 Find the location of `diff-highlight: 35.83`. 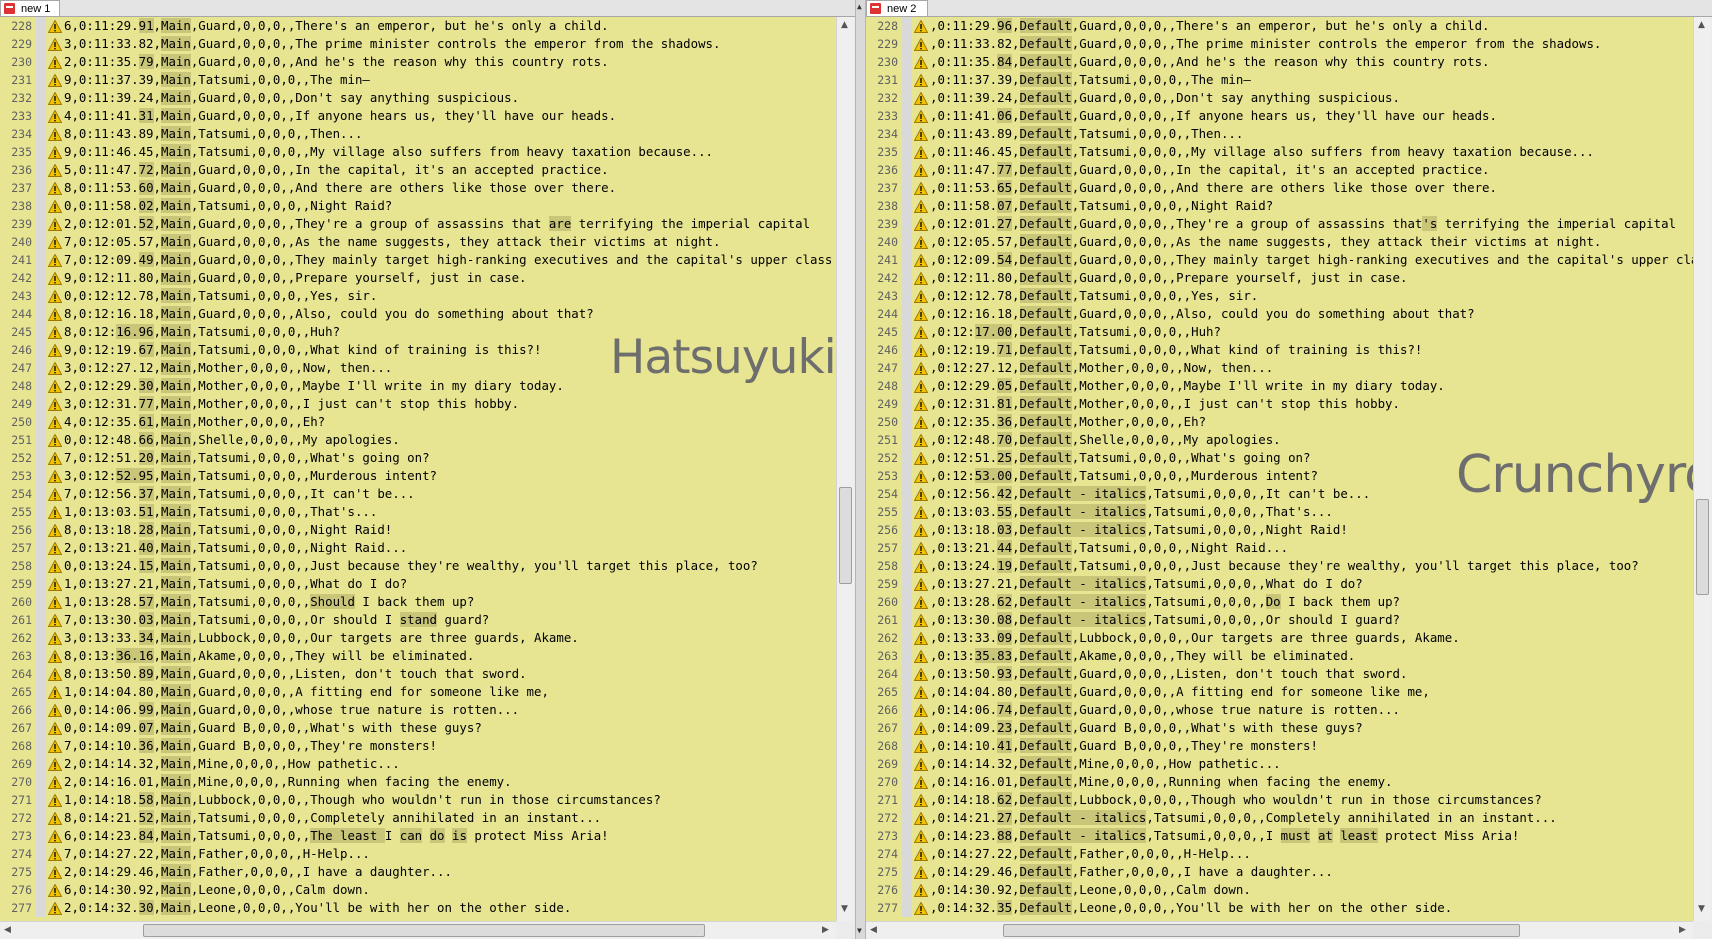

diff-highlight: 35.83 is located at coordinates (993, 655).